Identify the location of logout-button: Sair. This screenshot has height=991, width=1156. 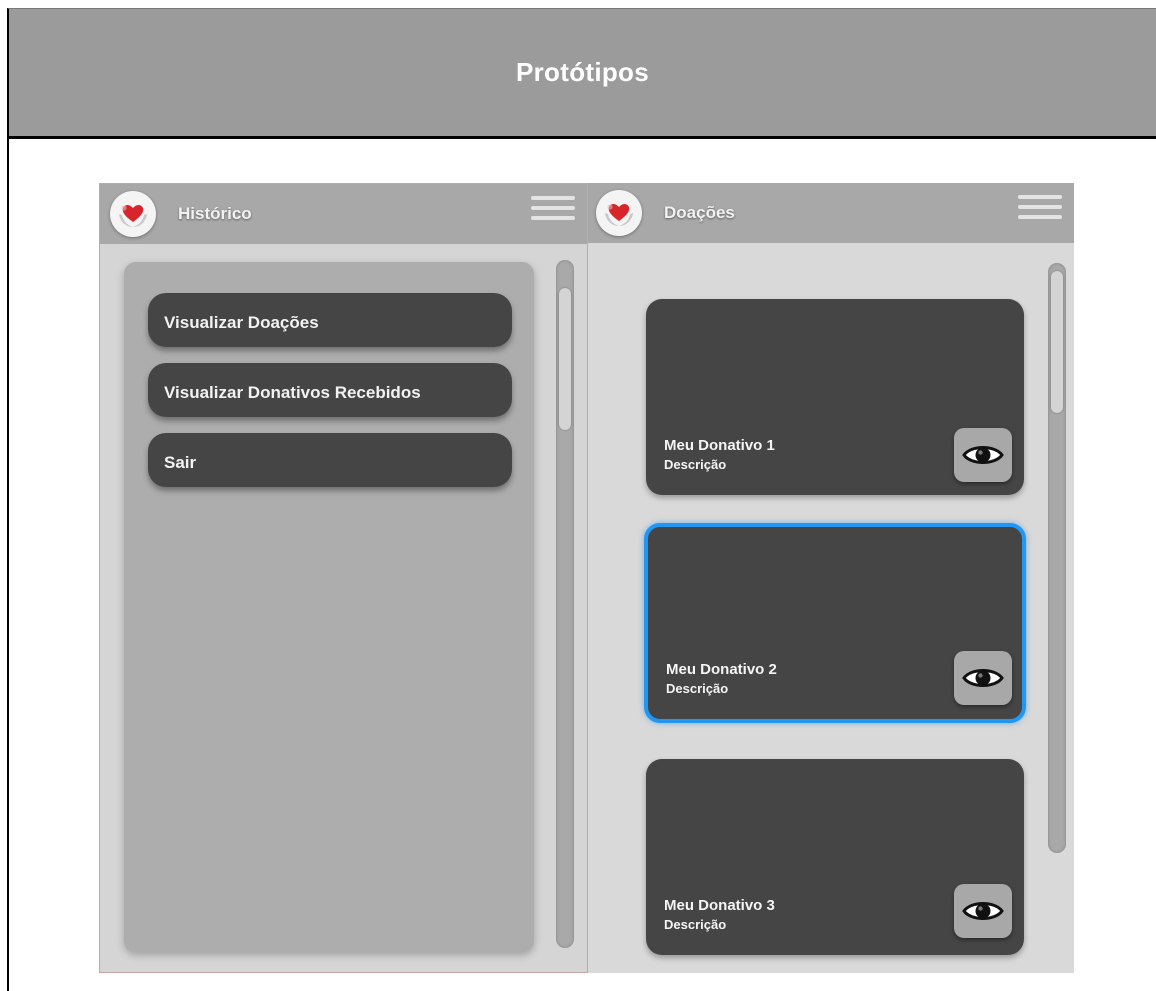
(330, 460).